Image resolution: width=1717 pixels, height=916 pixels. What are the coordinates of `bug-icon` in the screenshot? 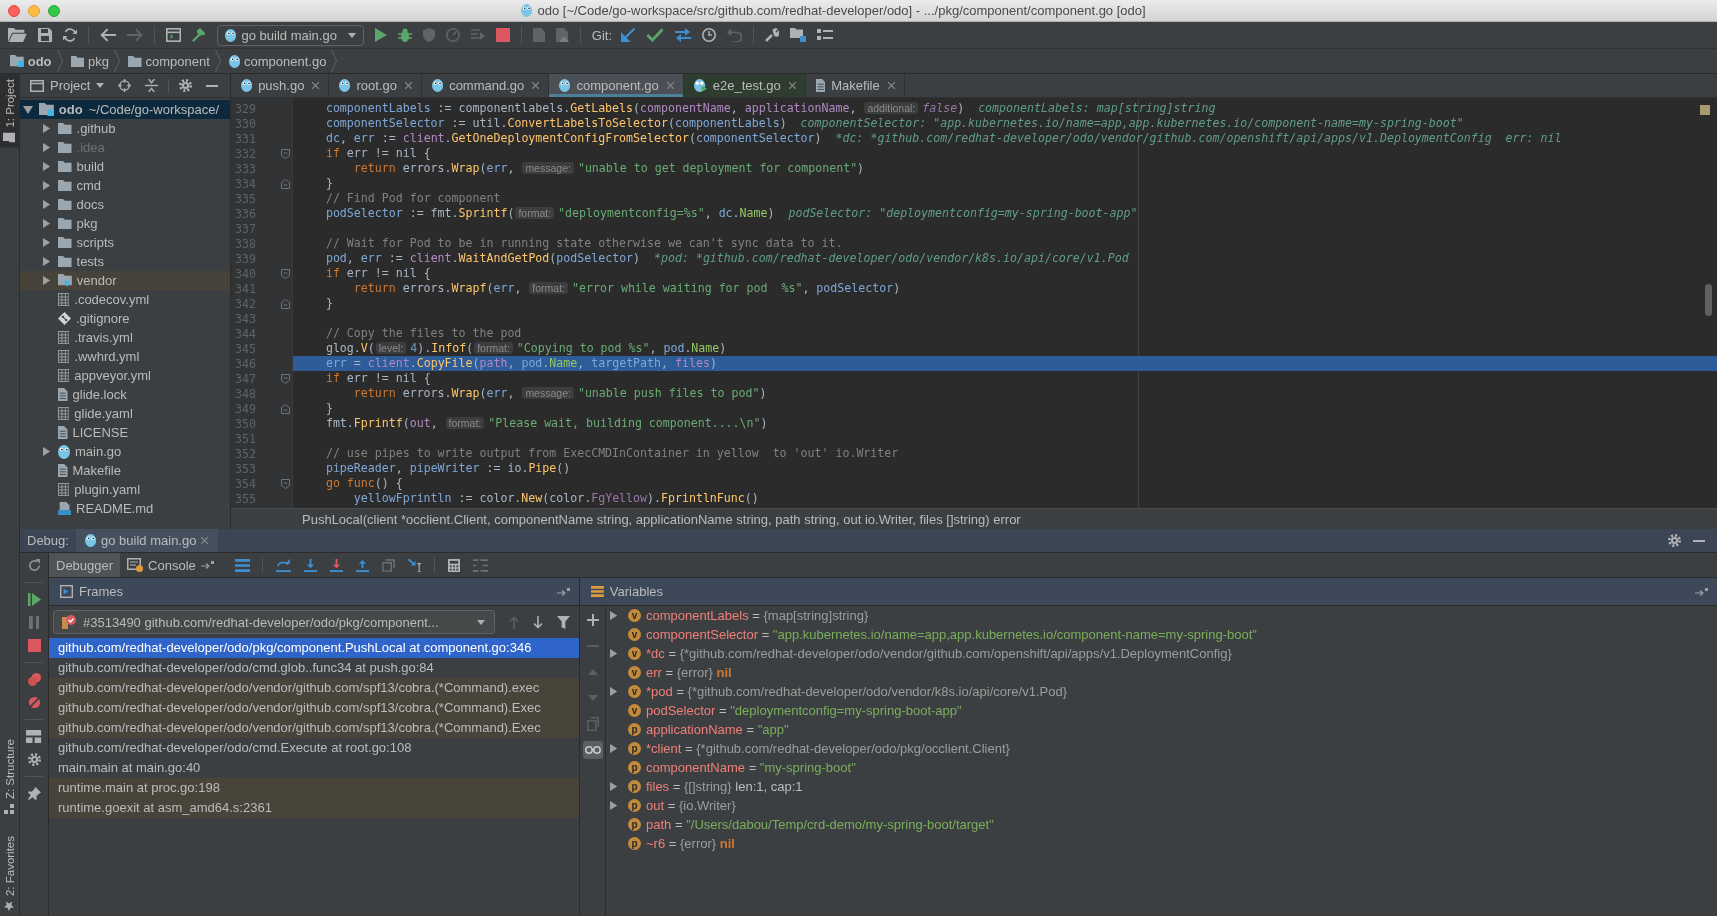 It's located at (404, 35).